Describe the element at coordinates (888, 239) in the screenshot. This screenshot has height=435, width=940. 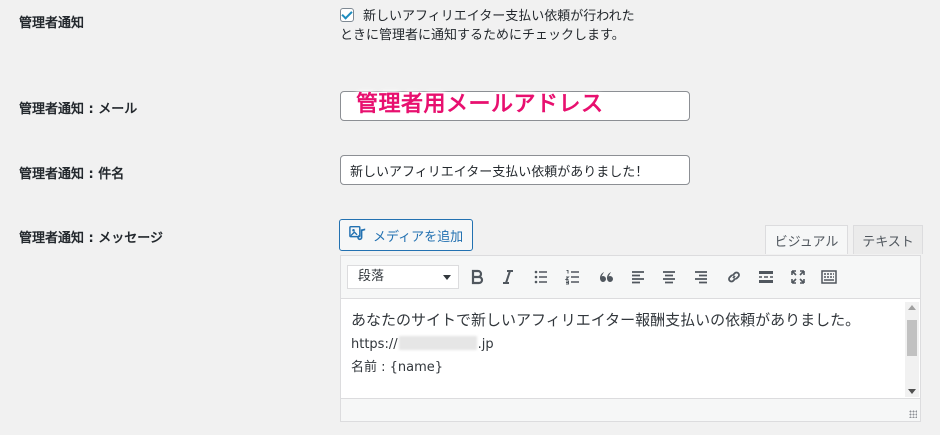
I see `tab-text: テキスト` at that location.